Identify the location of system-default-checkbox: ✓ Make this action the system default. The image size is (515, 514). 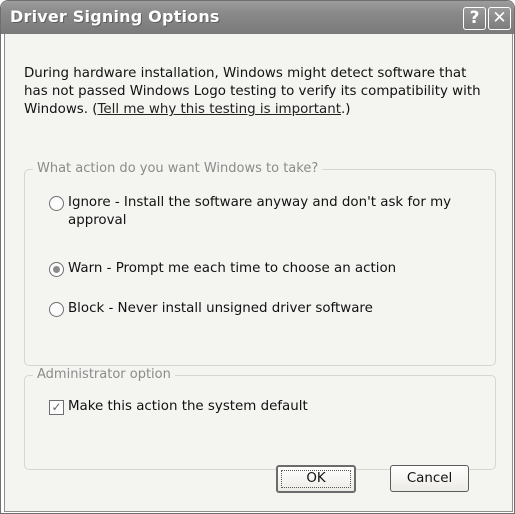
(178, 407).